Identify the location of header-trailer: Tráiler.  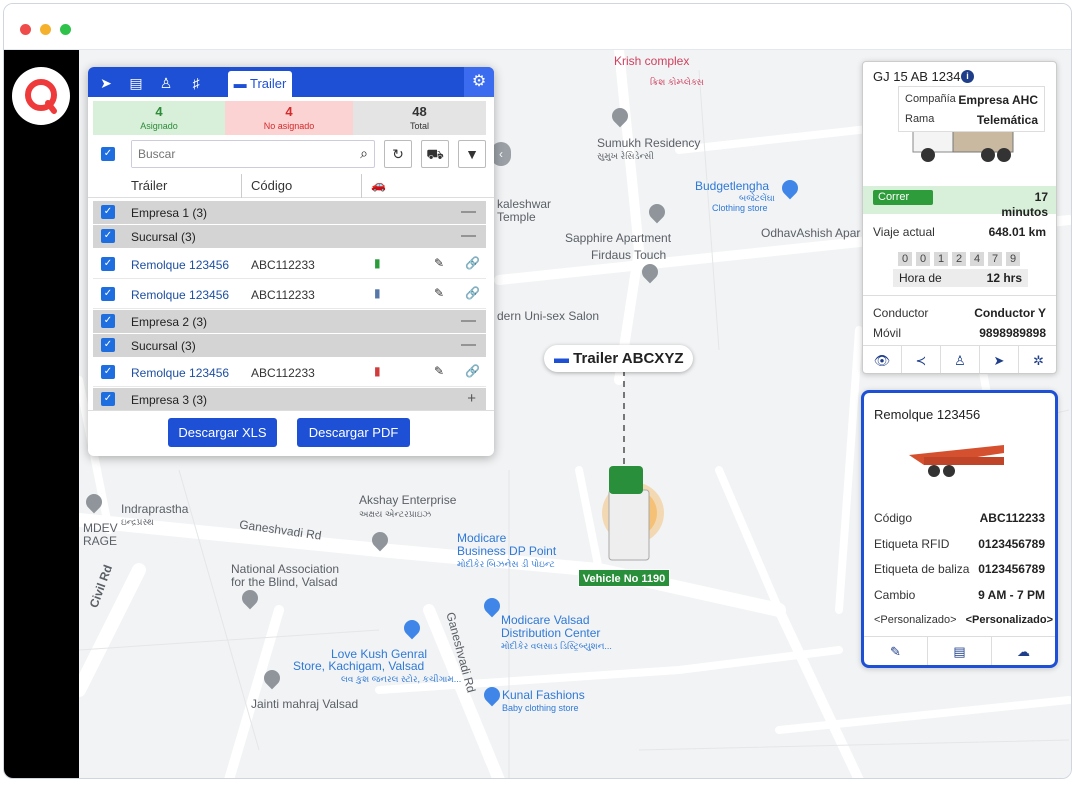
(149, 185).